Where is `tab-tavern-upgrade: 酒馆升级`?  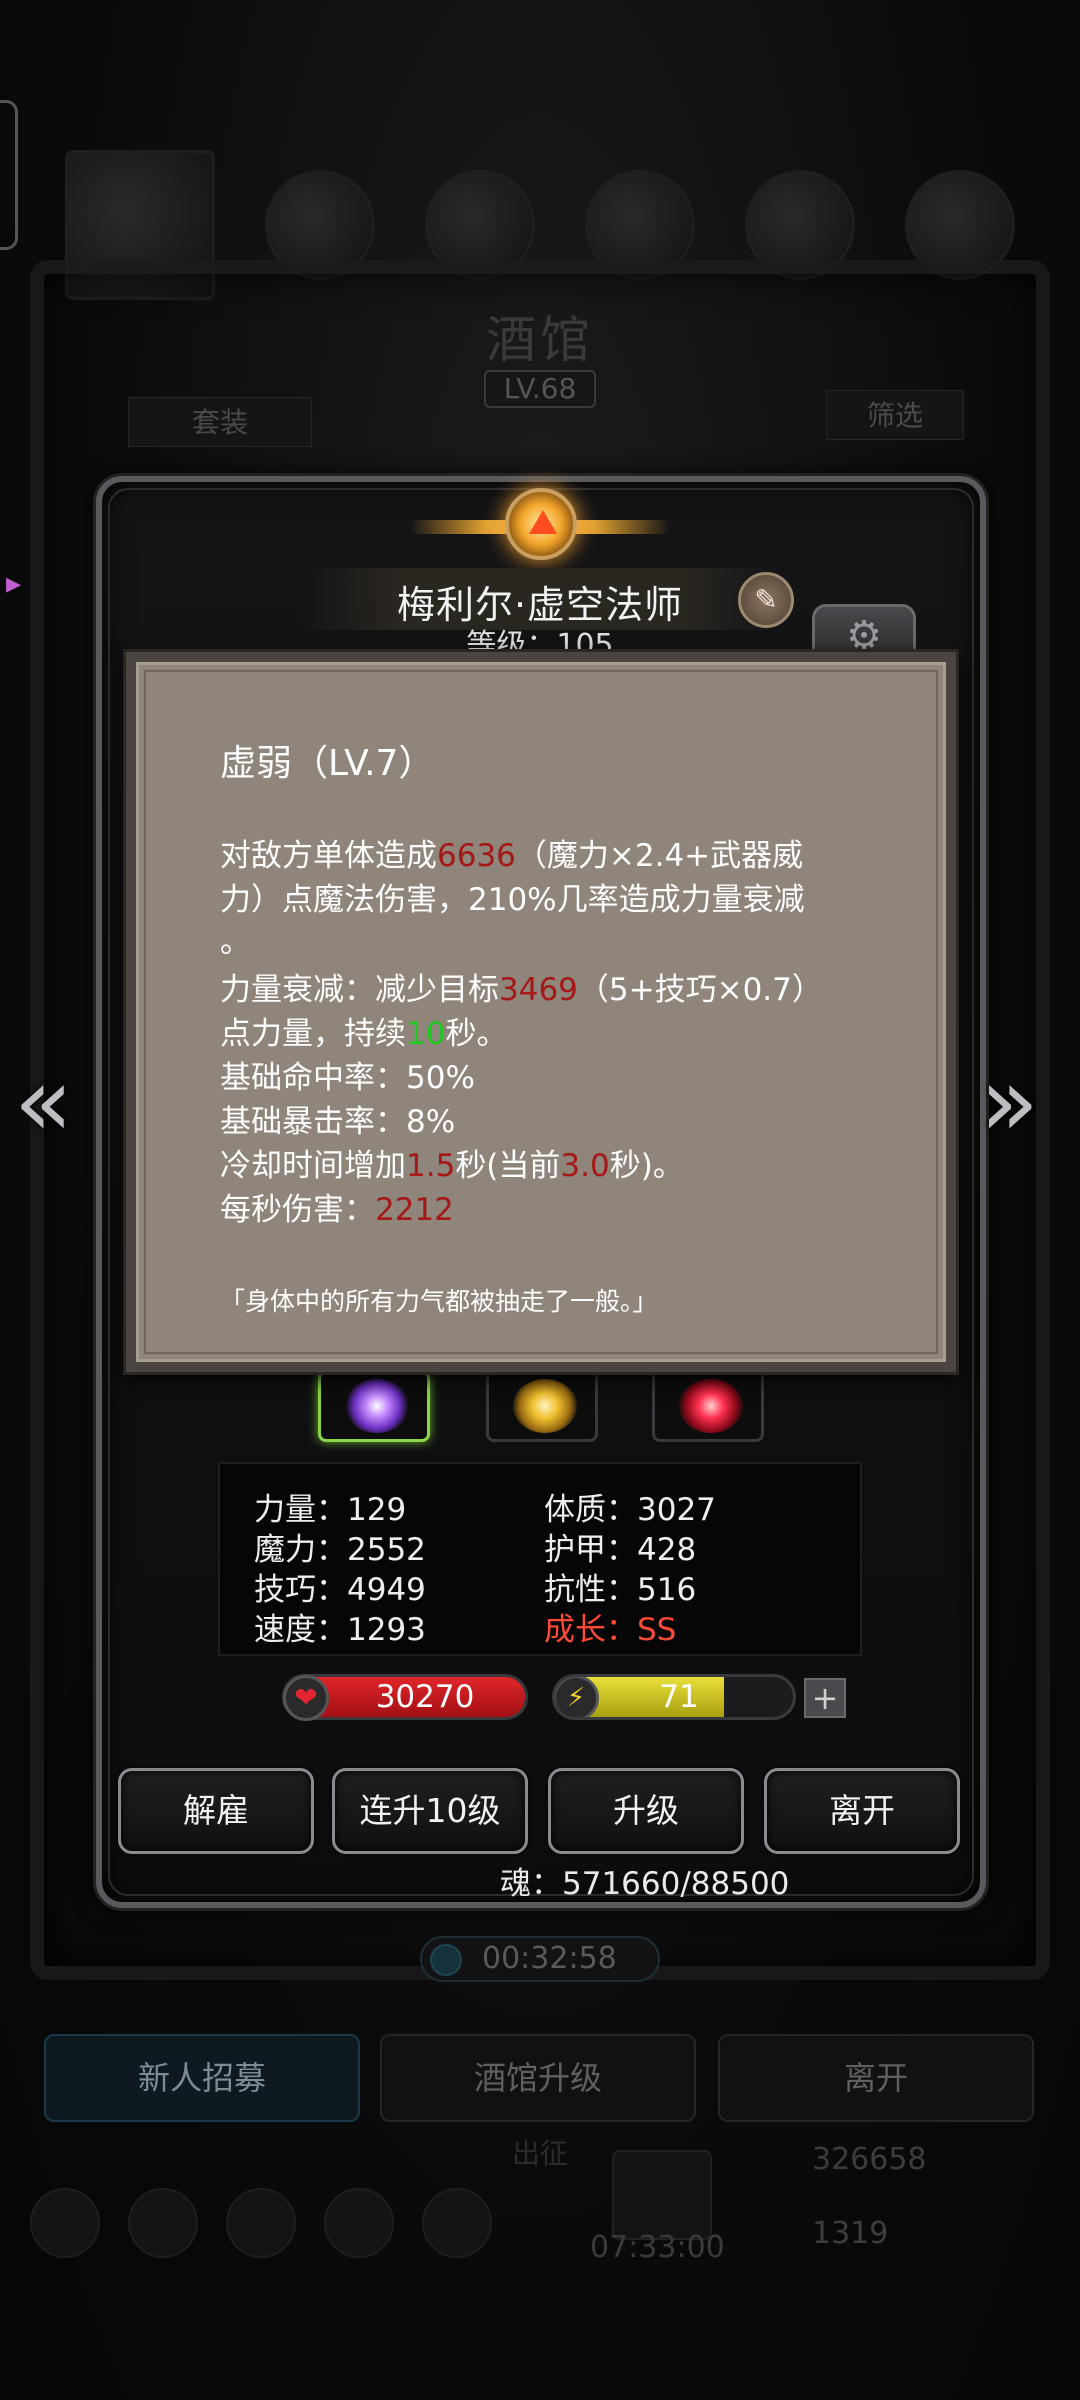 tab-tavern-upgrade: 酒馆升级 is located at coordinates (538, 2078).